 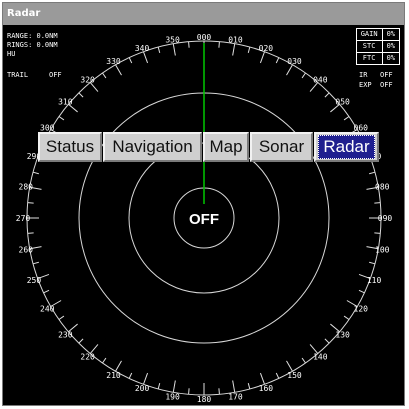 I want to click on bearing-label: 030, so click(x=294, y=61).